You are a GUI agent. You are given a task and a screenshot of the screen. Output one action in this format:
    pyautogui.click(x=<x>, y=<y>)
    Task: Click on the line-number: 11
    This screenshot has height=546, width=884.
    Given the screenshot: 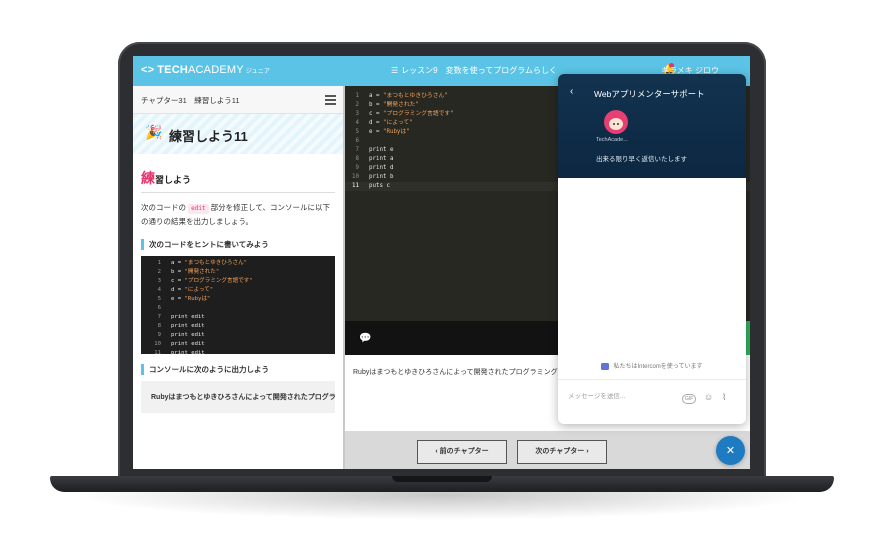 What is the action you would take?
    pyautogui.click(x=355, y=186)
    